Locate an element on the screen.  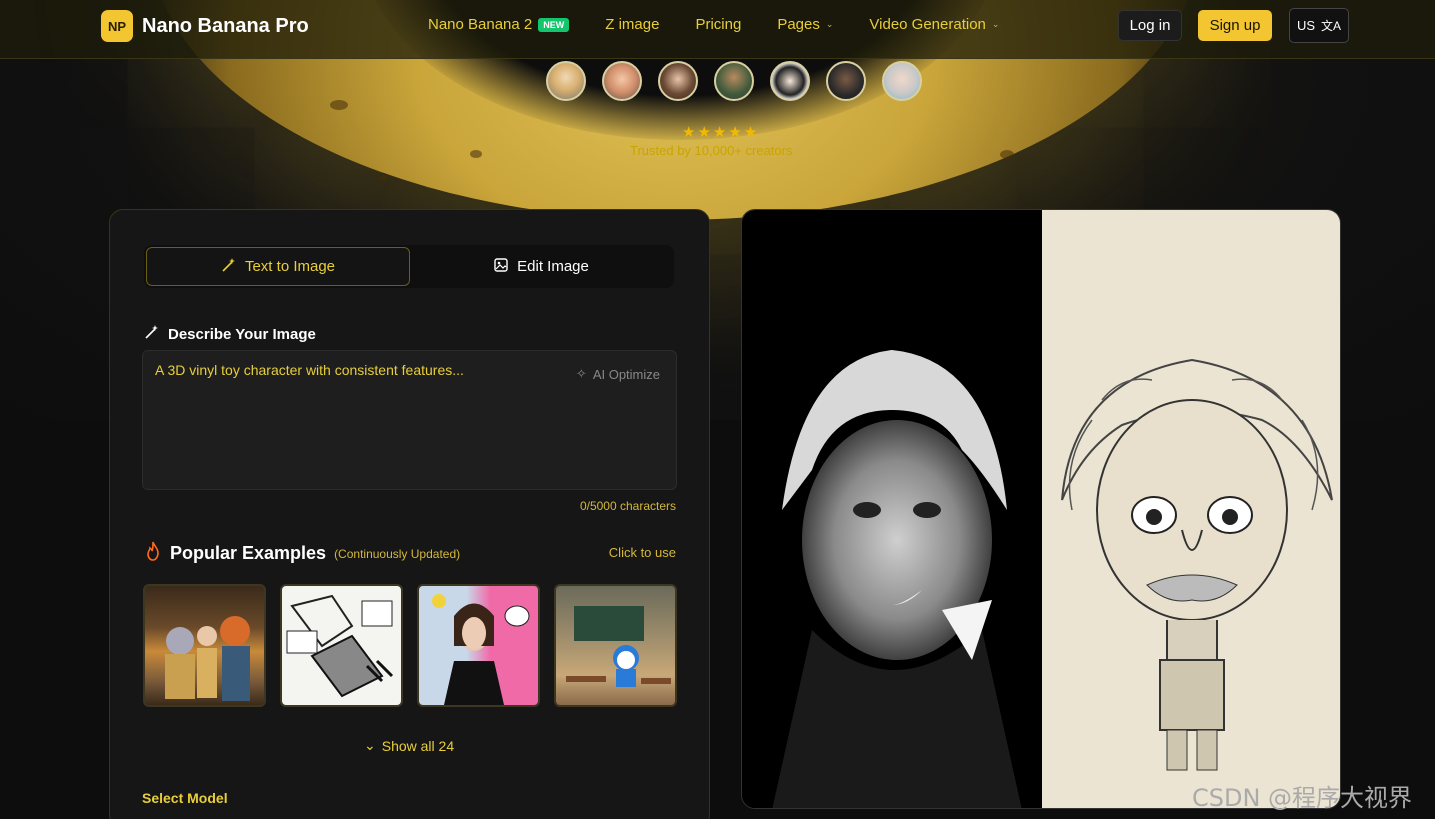
creator-avatars is located at coordinates (734, 81).